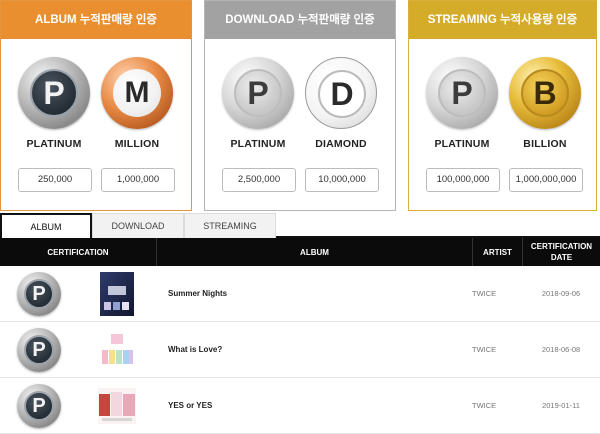 This screenshot has width=600, height=434. Describe the element at coordinates (138, 225) in the screenshot. I see `tab-download: DOWNLOAD` at that location.